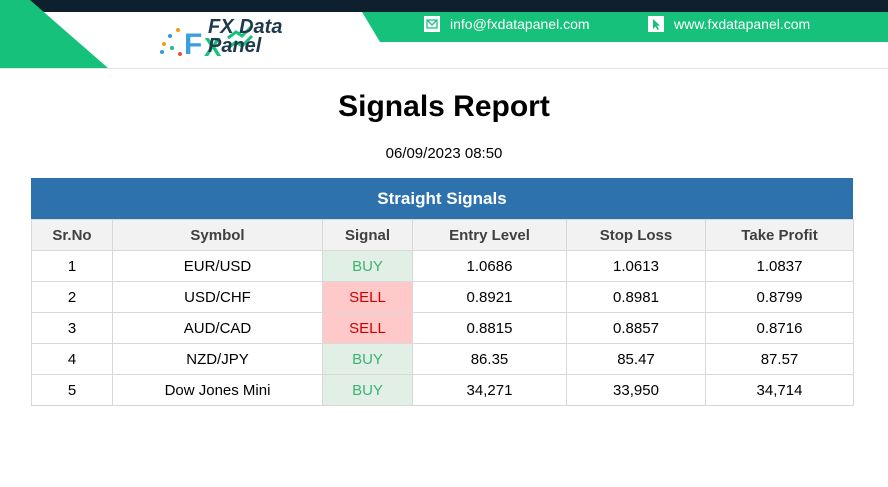 The image size is (888, 487). I want to click on table-row: 1 EUR/USD BUY 1.0686 1.0613 1.0837, so click(442, 266).